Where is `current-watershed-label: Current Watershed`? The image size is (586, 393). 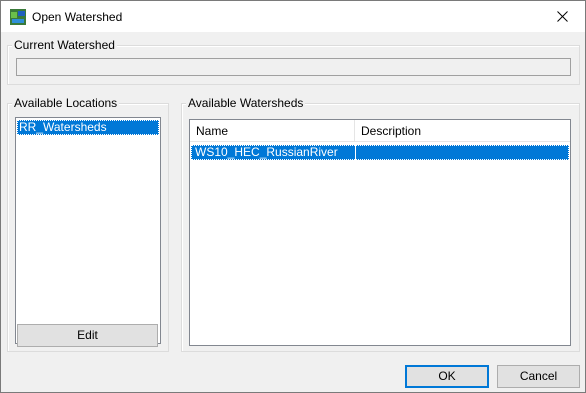
current-watershed-label: Current Watershed is located at coordinates (64, 45).